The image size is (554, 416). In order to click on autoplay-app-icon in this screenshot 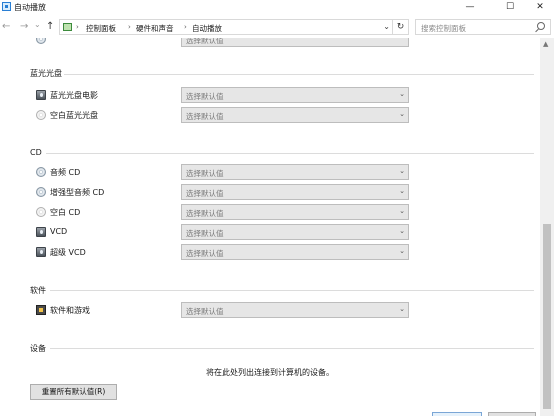, I will do `click(6, 6)`.